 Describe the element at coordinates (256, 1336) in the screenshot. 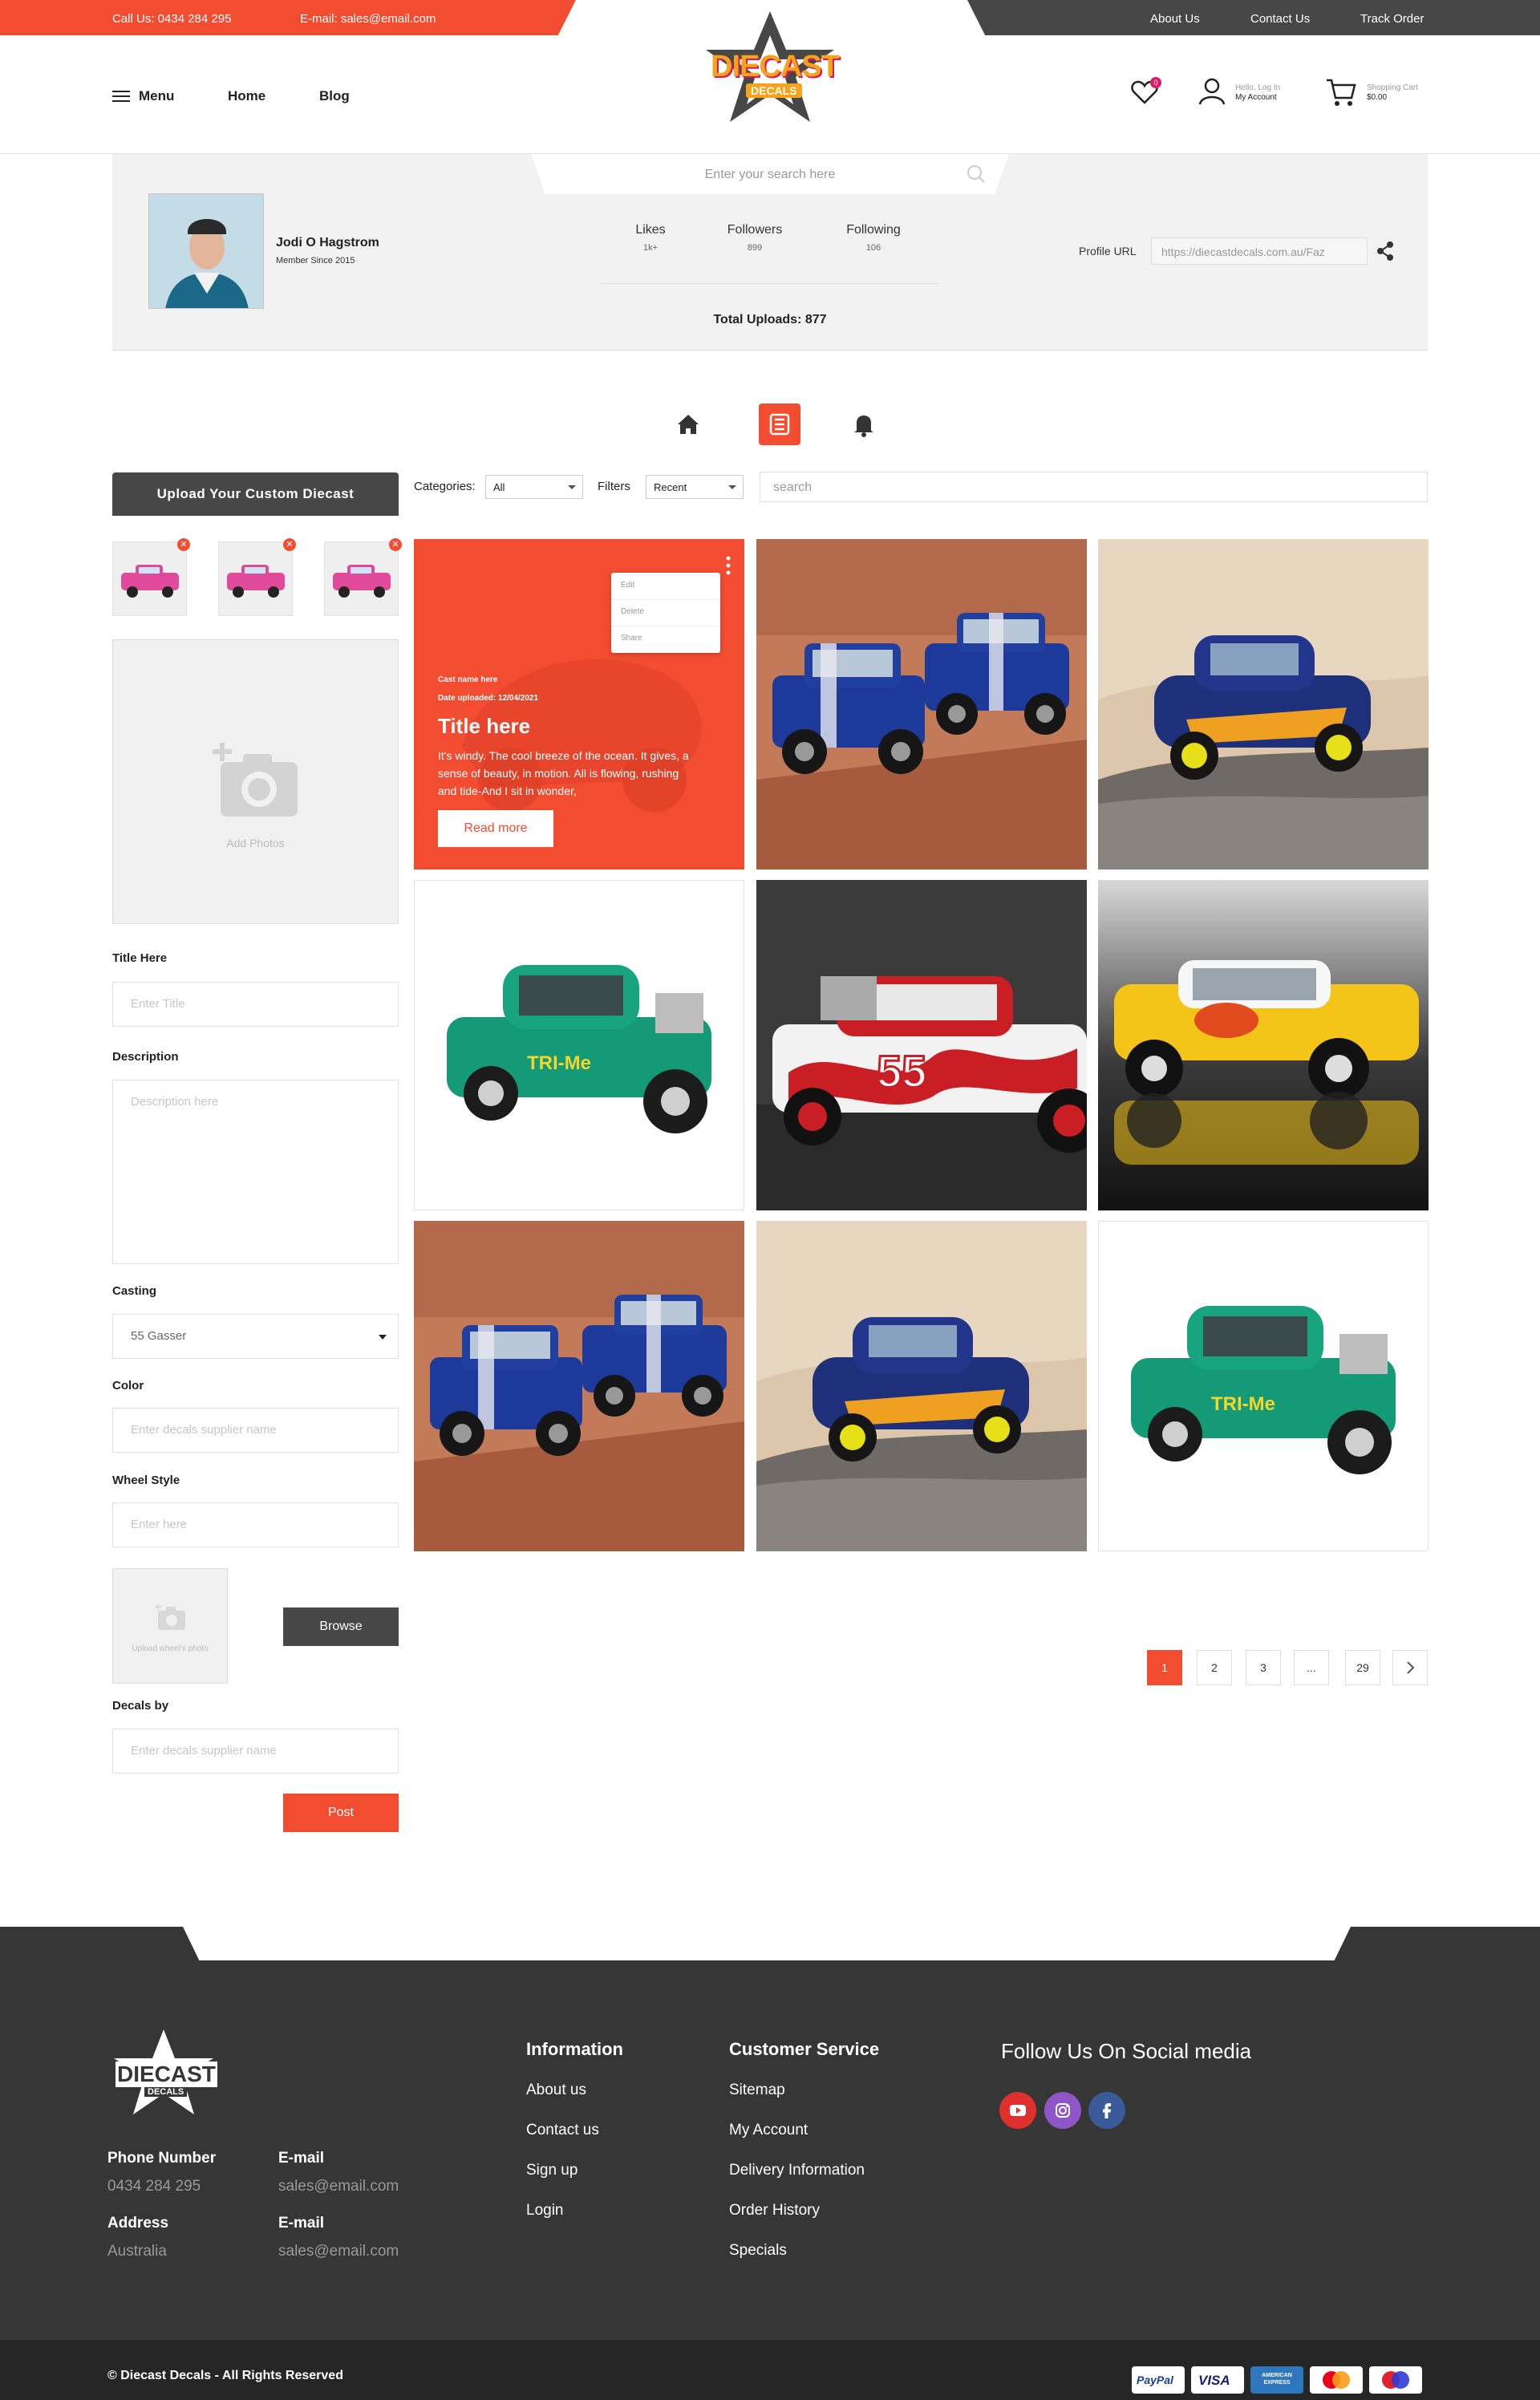

I see `casting-select: 55 Gasser` at that location.